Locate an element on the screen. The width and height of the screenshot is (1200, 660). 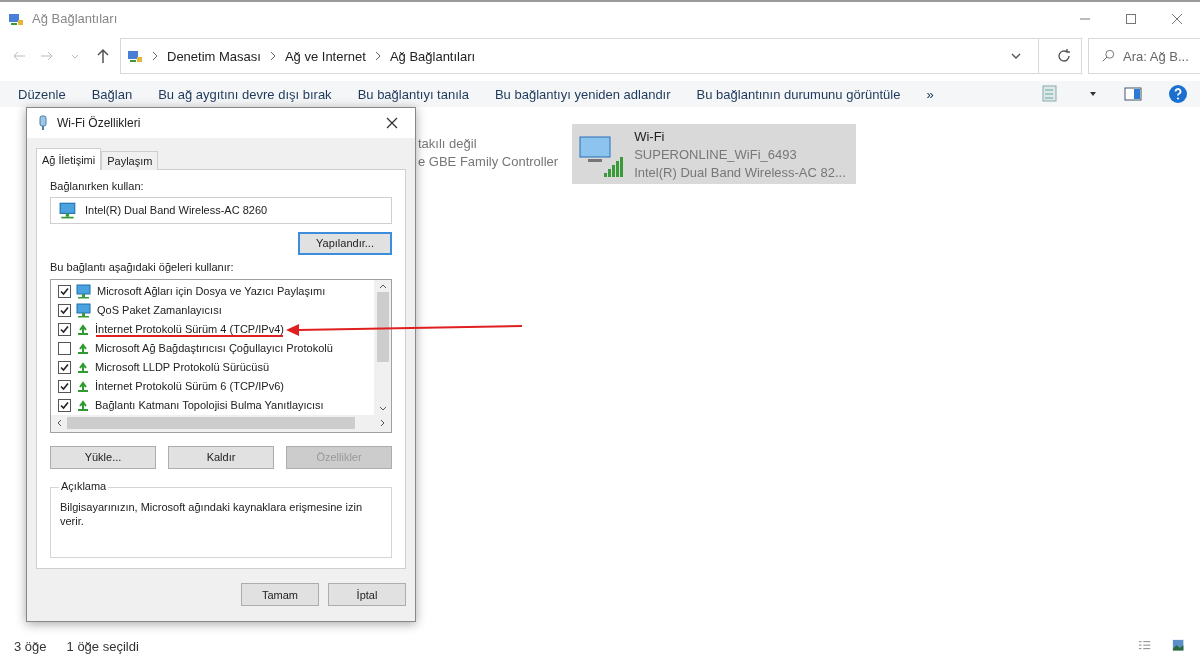
dialog-tab: Paylaşım is located at coordinates (130, 160).